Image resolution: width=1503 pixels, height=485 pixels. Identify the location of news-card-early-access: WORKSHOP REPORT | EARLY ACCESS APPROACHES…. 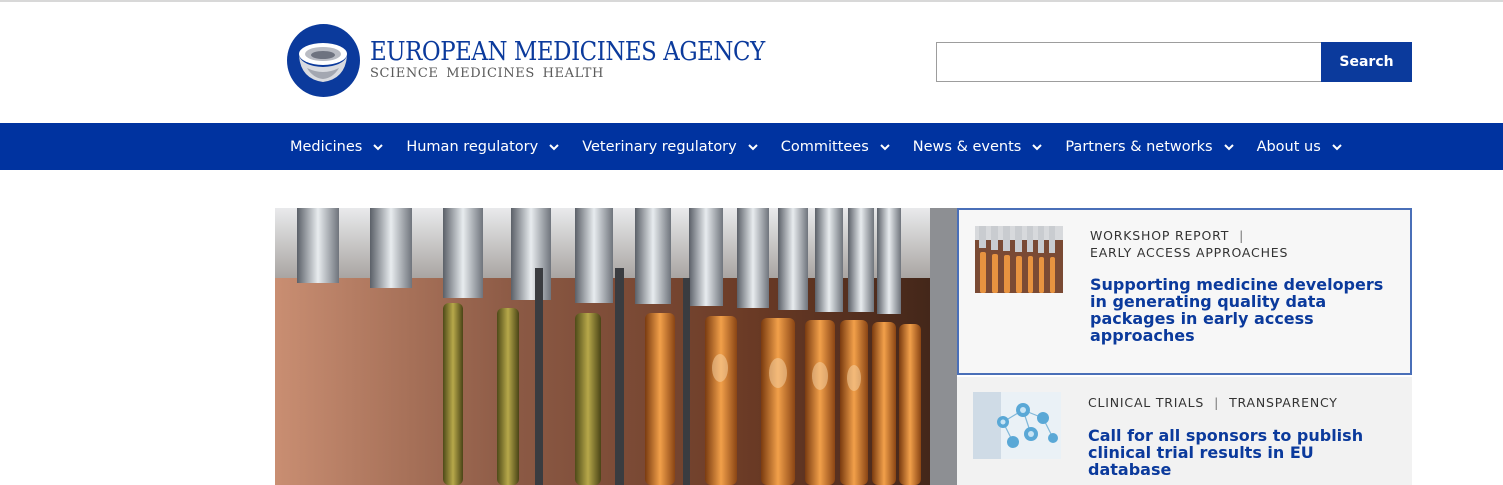
(1184, 291).